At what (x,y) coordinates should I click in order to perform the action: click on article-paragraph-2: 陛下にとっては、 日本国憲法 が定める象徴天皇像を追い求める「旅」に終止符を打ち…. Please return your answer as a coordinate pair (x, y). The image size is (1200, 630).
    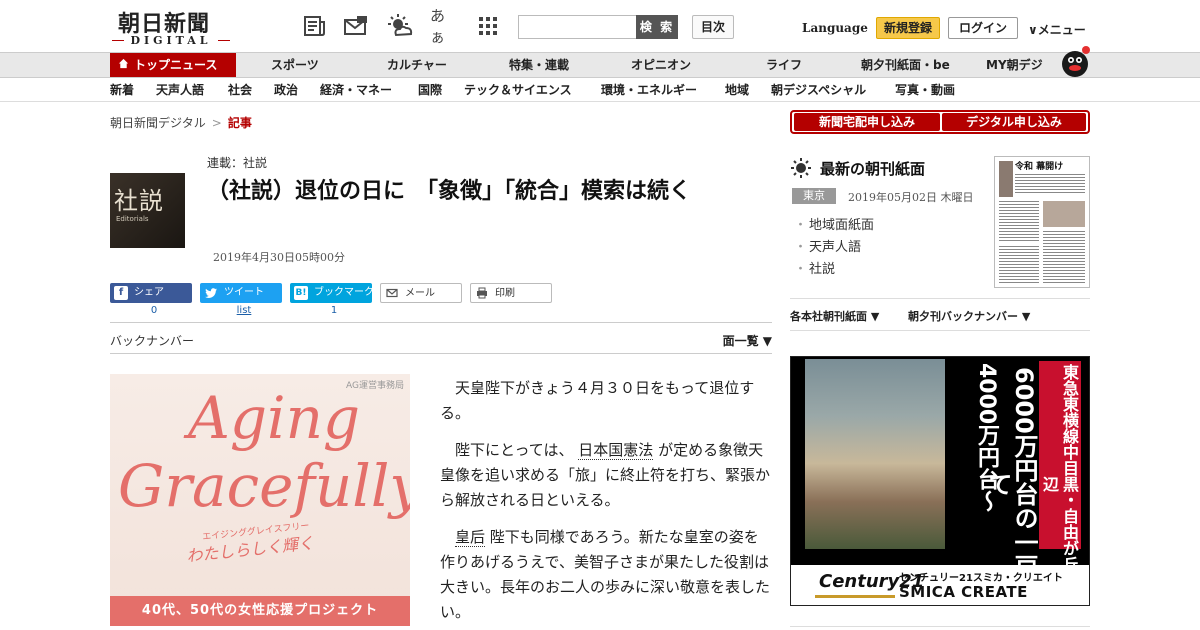
    Looking at the image, I should click on (606, 475).